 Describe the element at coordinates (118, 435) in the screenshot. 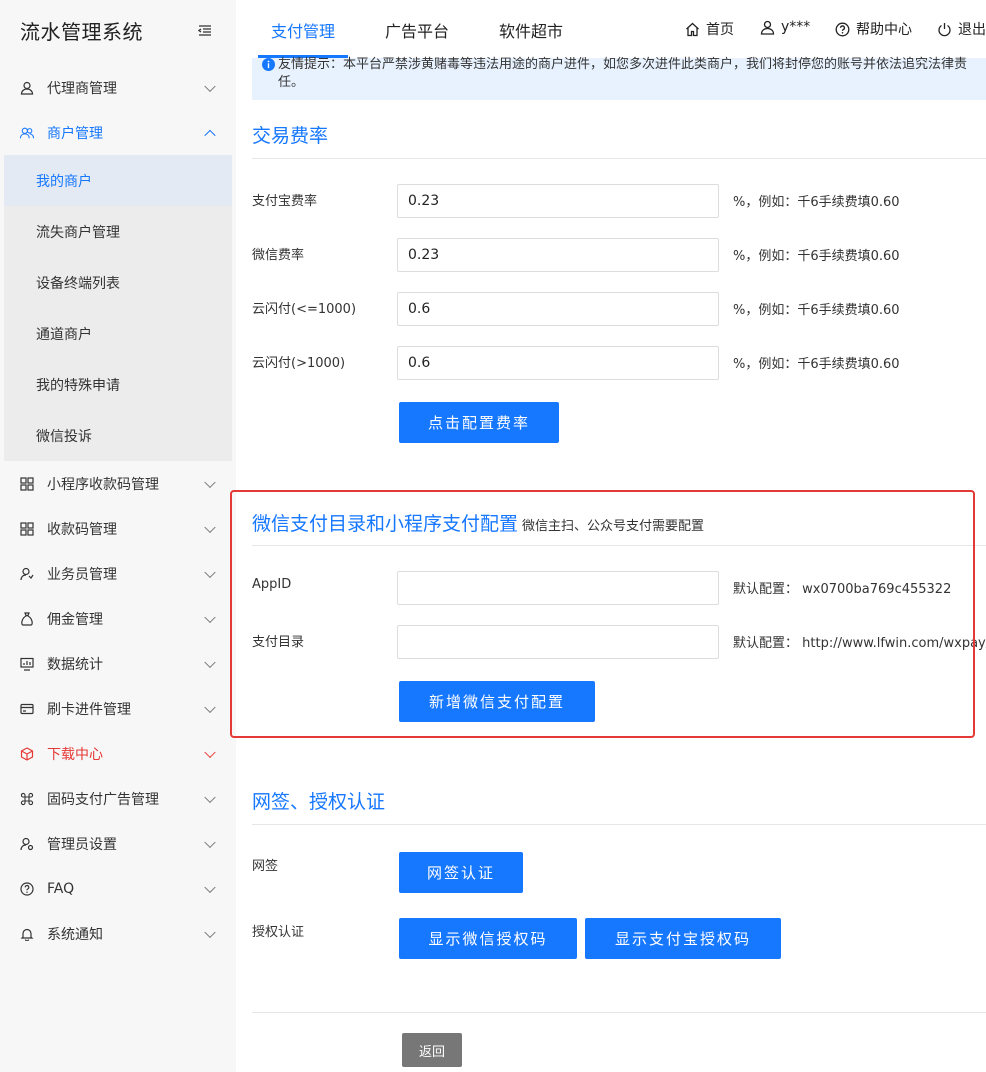

I see `sidebar-subitem-wechat-complaints: 微信投诉` at that location.